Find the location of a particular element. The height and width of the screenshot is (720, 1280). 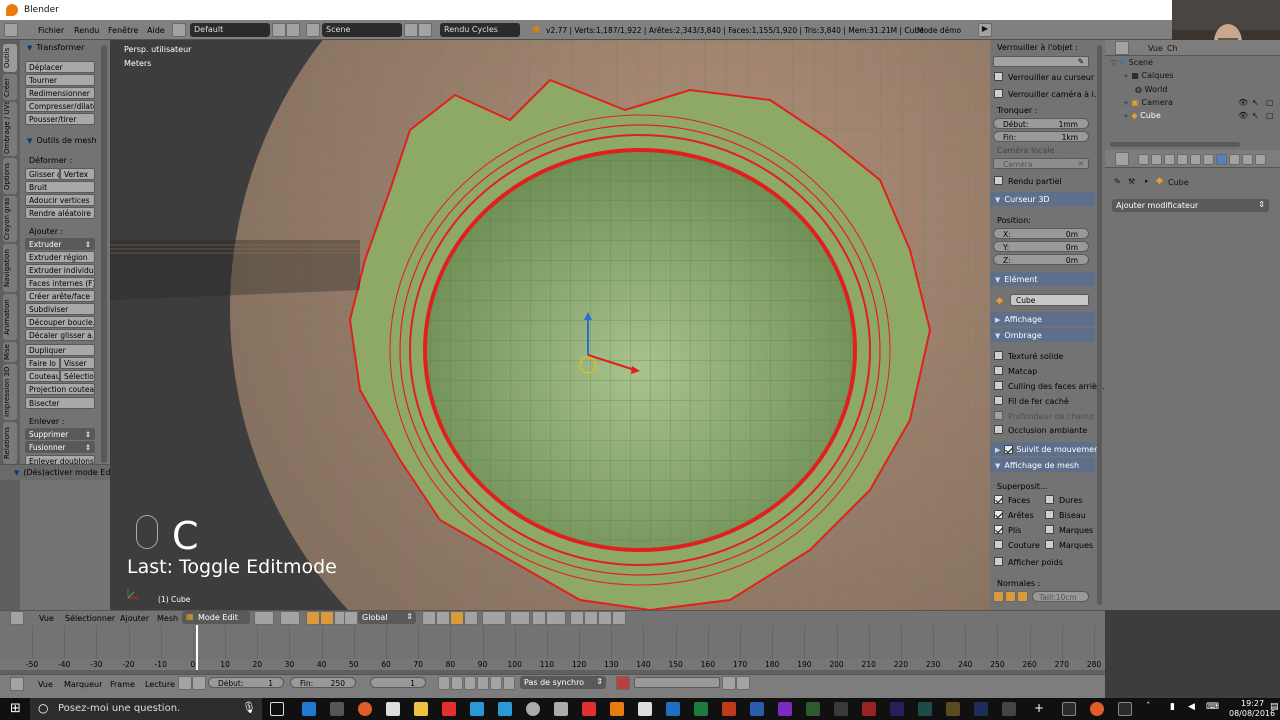

lock-view-icon is located at coordinates (619, 618).